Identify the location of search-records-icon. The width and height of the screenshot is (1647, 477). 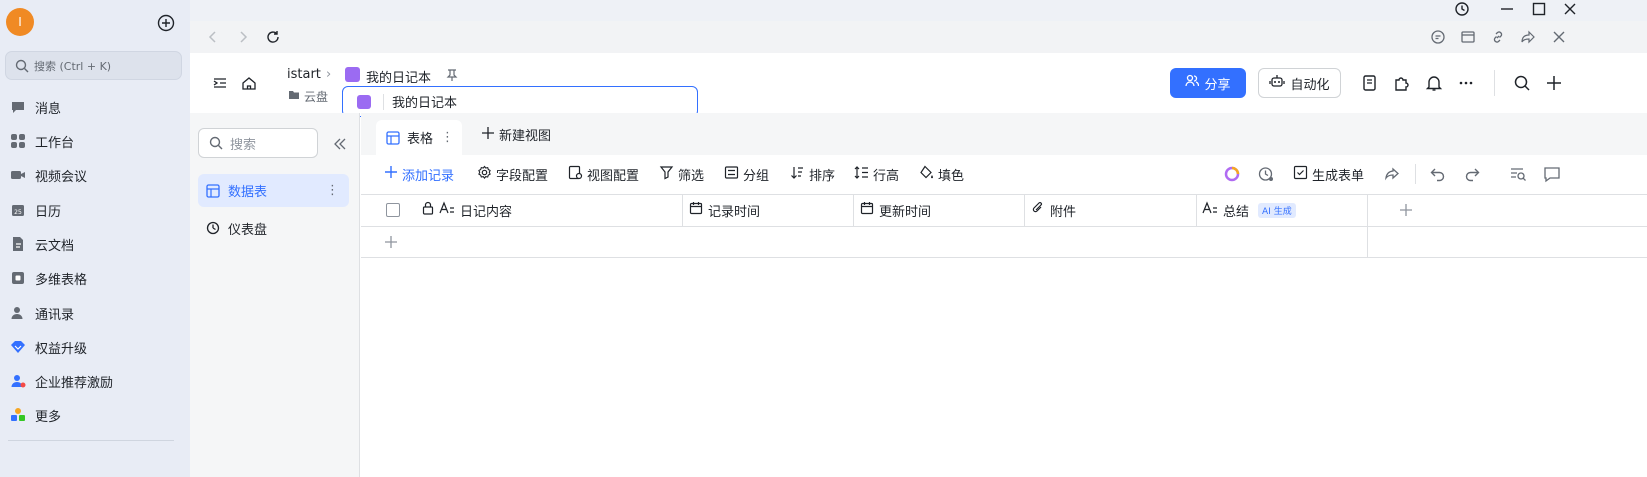
(1518, 174).